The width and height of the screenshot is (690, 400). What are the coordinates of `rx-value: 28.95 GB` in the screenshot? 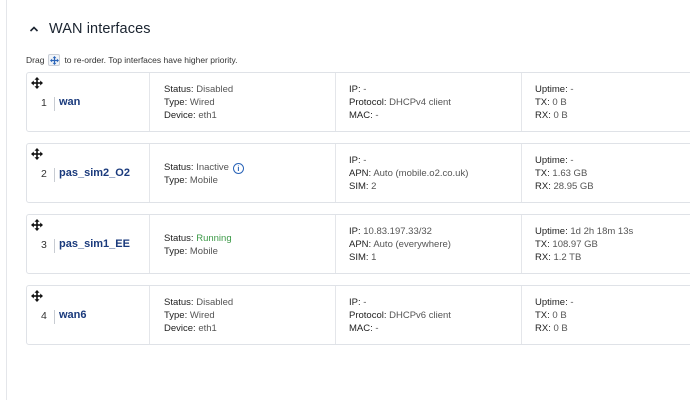 It's located at (573, 186).